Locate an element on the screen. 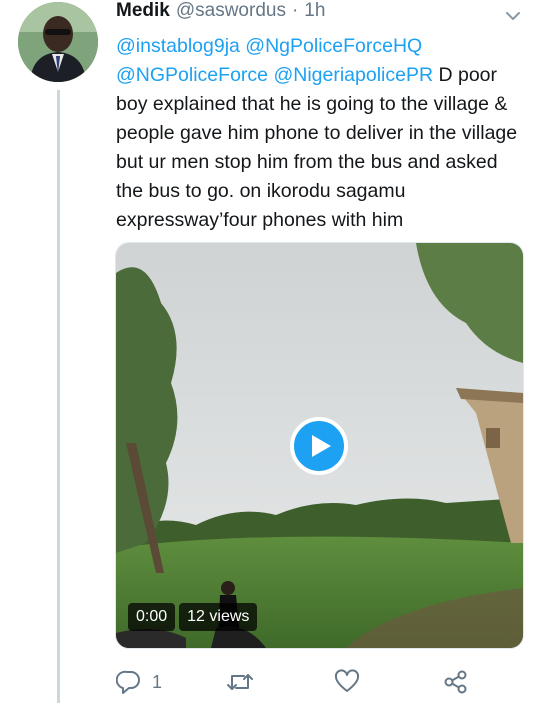  author-name: Medik is located at coordinates (143, 11).